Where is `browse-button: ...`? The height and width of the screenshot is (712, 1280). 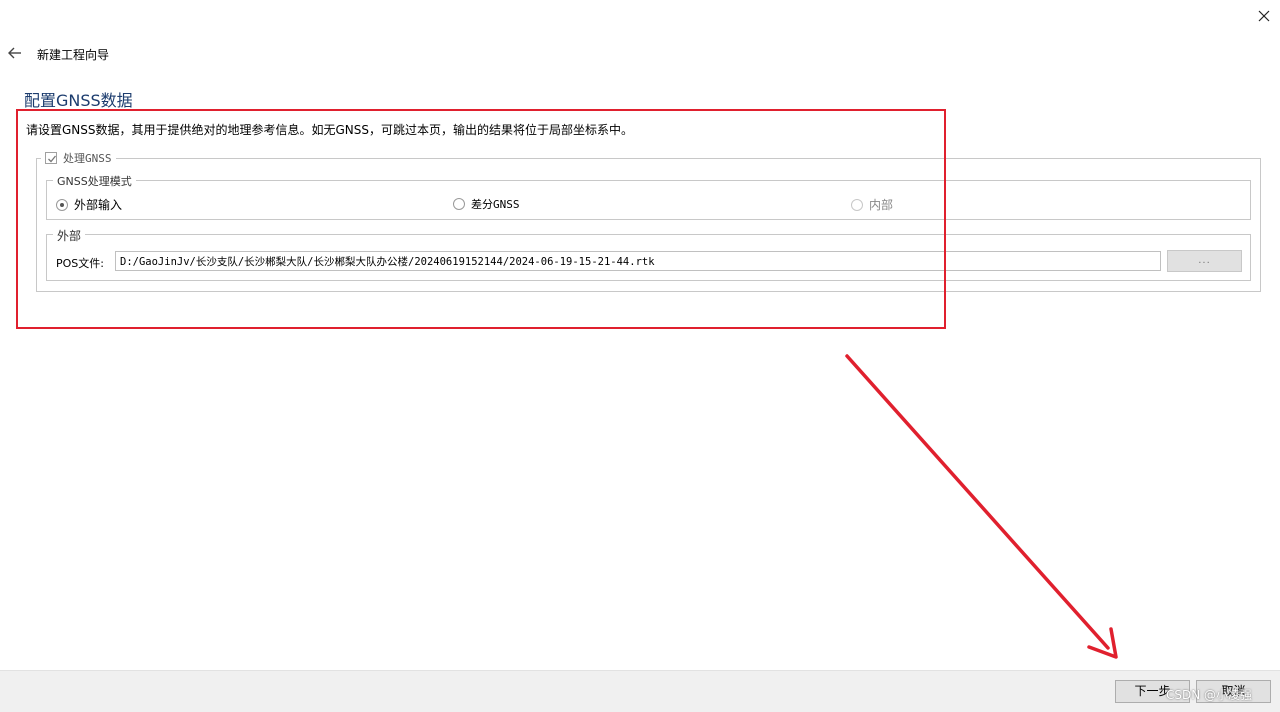
browse-button: ... is located at coordinates (1204, 261).